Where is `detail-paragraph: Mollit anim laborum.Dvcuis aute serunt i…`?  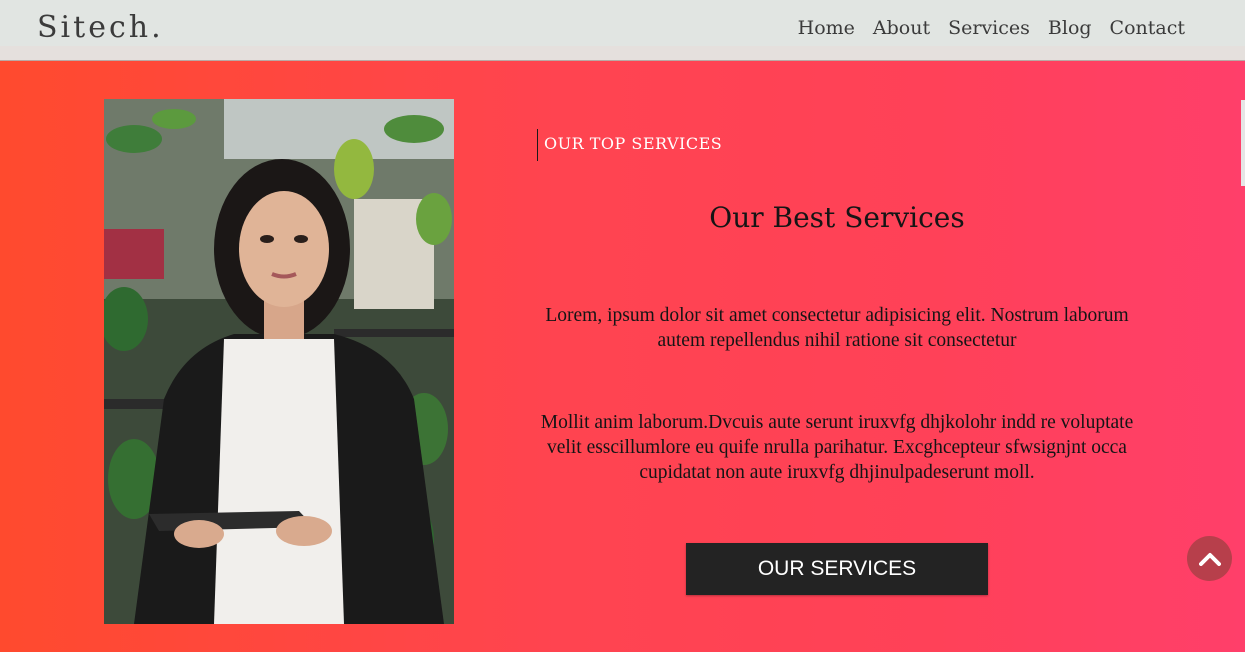 detail-paragraph: Mollit anim laborum.Dvcuis aute serunt i… is located at coordinates (837, 447).